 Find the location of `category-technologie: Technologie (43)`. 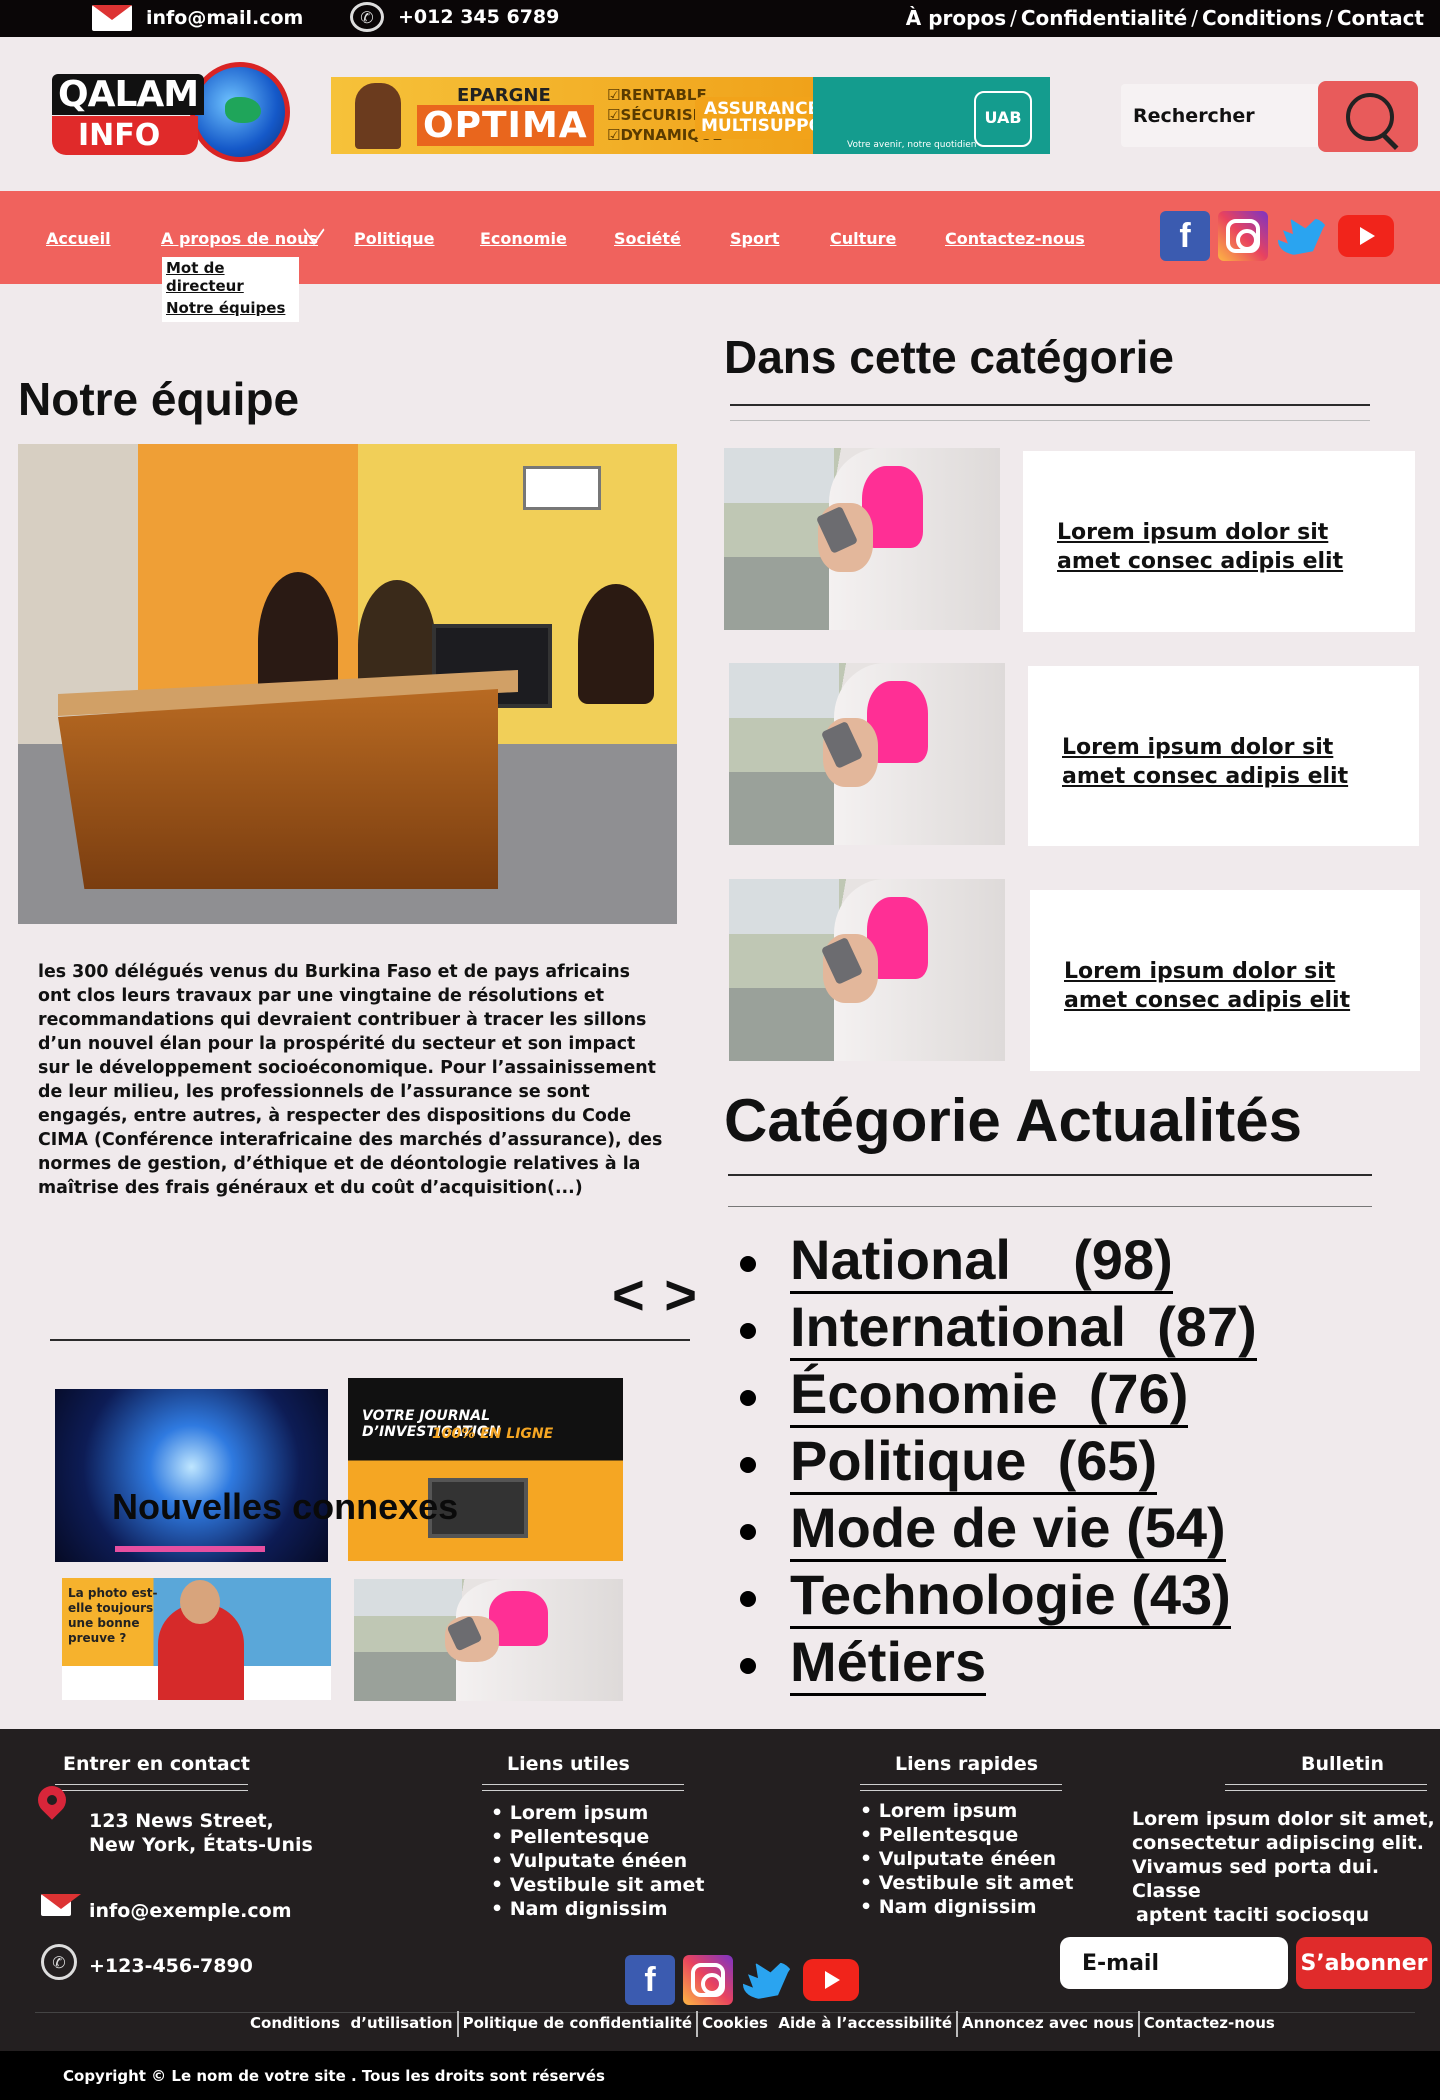

category-technologie: Technologie (43) is located at coordinates (998, 1595).